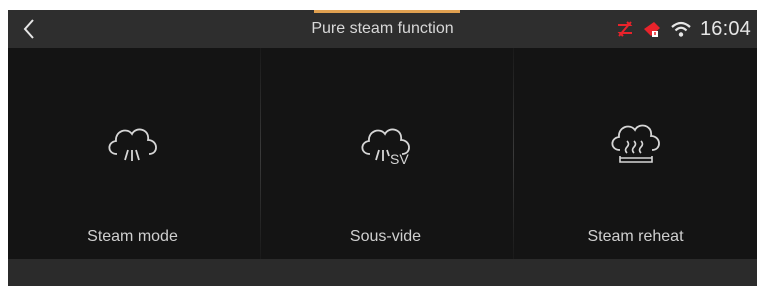  Describe the element at coordinates (725, 28) in the screenshot. I see `clock-time: 16:04` at that location.